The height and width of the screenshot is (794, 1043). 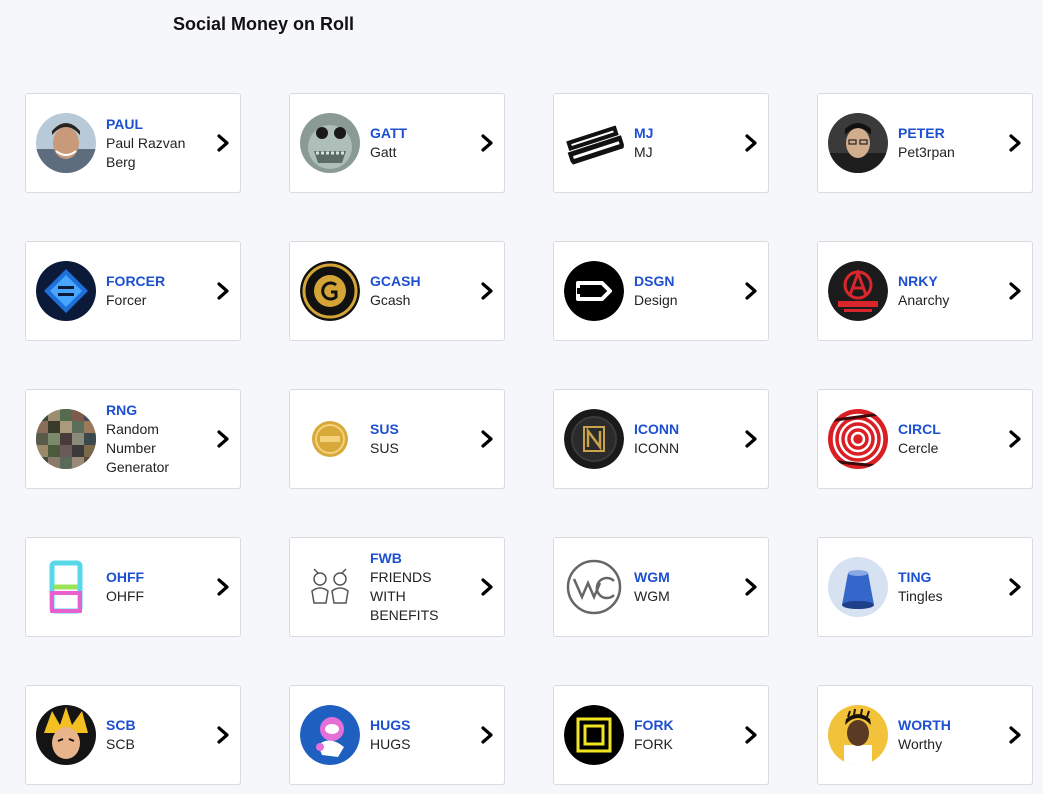 I want to click on coin-name: Anarchy, so click(x=924, y=300).